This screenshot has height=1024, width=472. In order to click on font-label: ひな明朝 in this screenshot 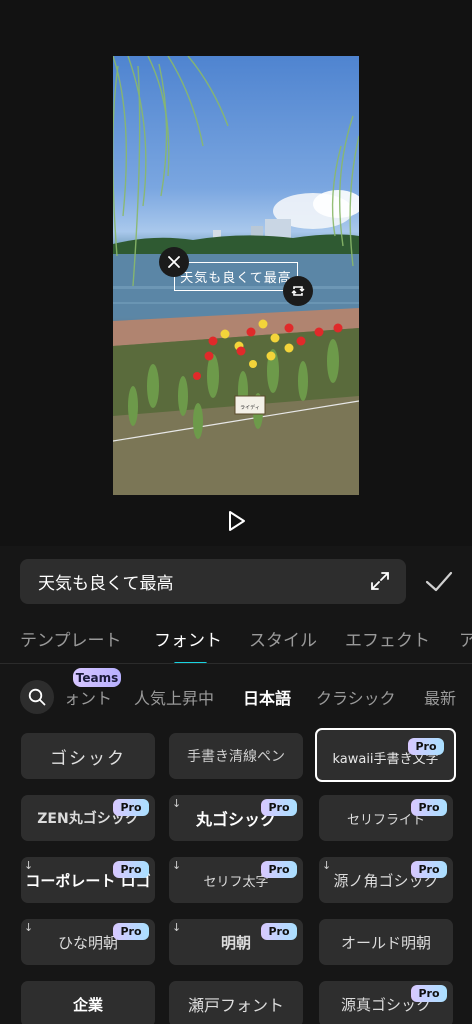, I will do `click(87, 942)`.